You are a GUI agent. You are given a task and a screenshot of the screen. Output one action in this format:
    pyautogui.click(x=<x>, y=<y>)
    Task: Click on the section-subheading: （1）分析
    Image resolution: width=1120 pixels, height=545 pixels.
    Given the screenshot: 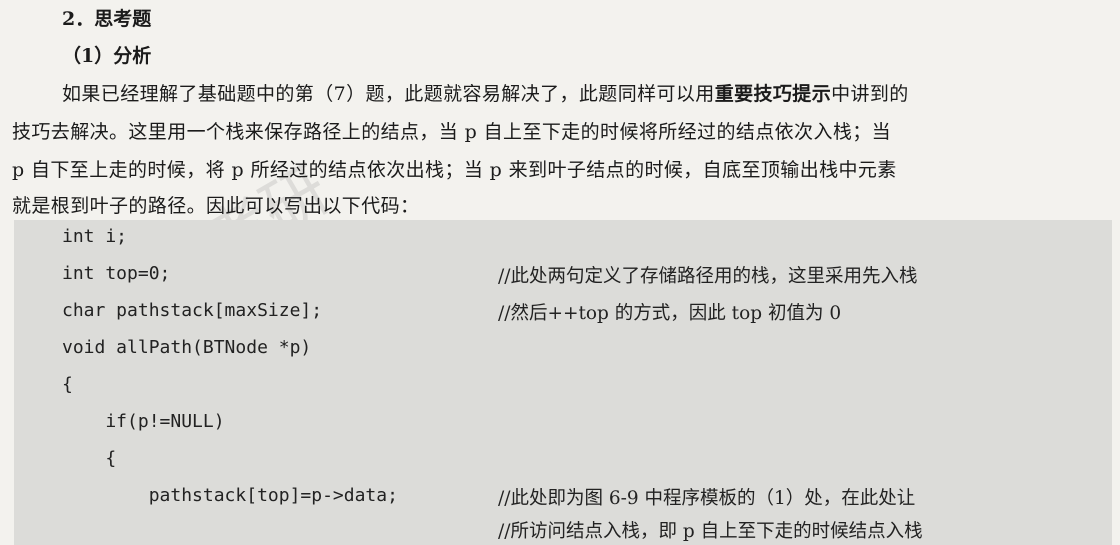 What is the action you would take?
    pyautogui.click(x=107, y=56)
    